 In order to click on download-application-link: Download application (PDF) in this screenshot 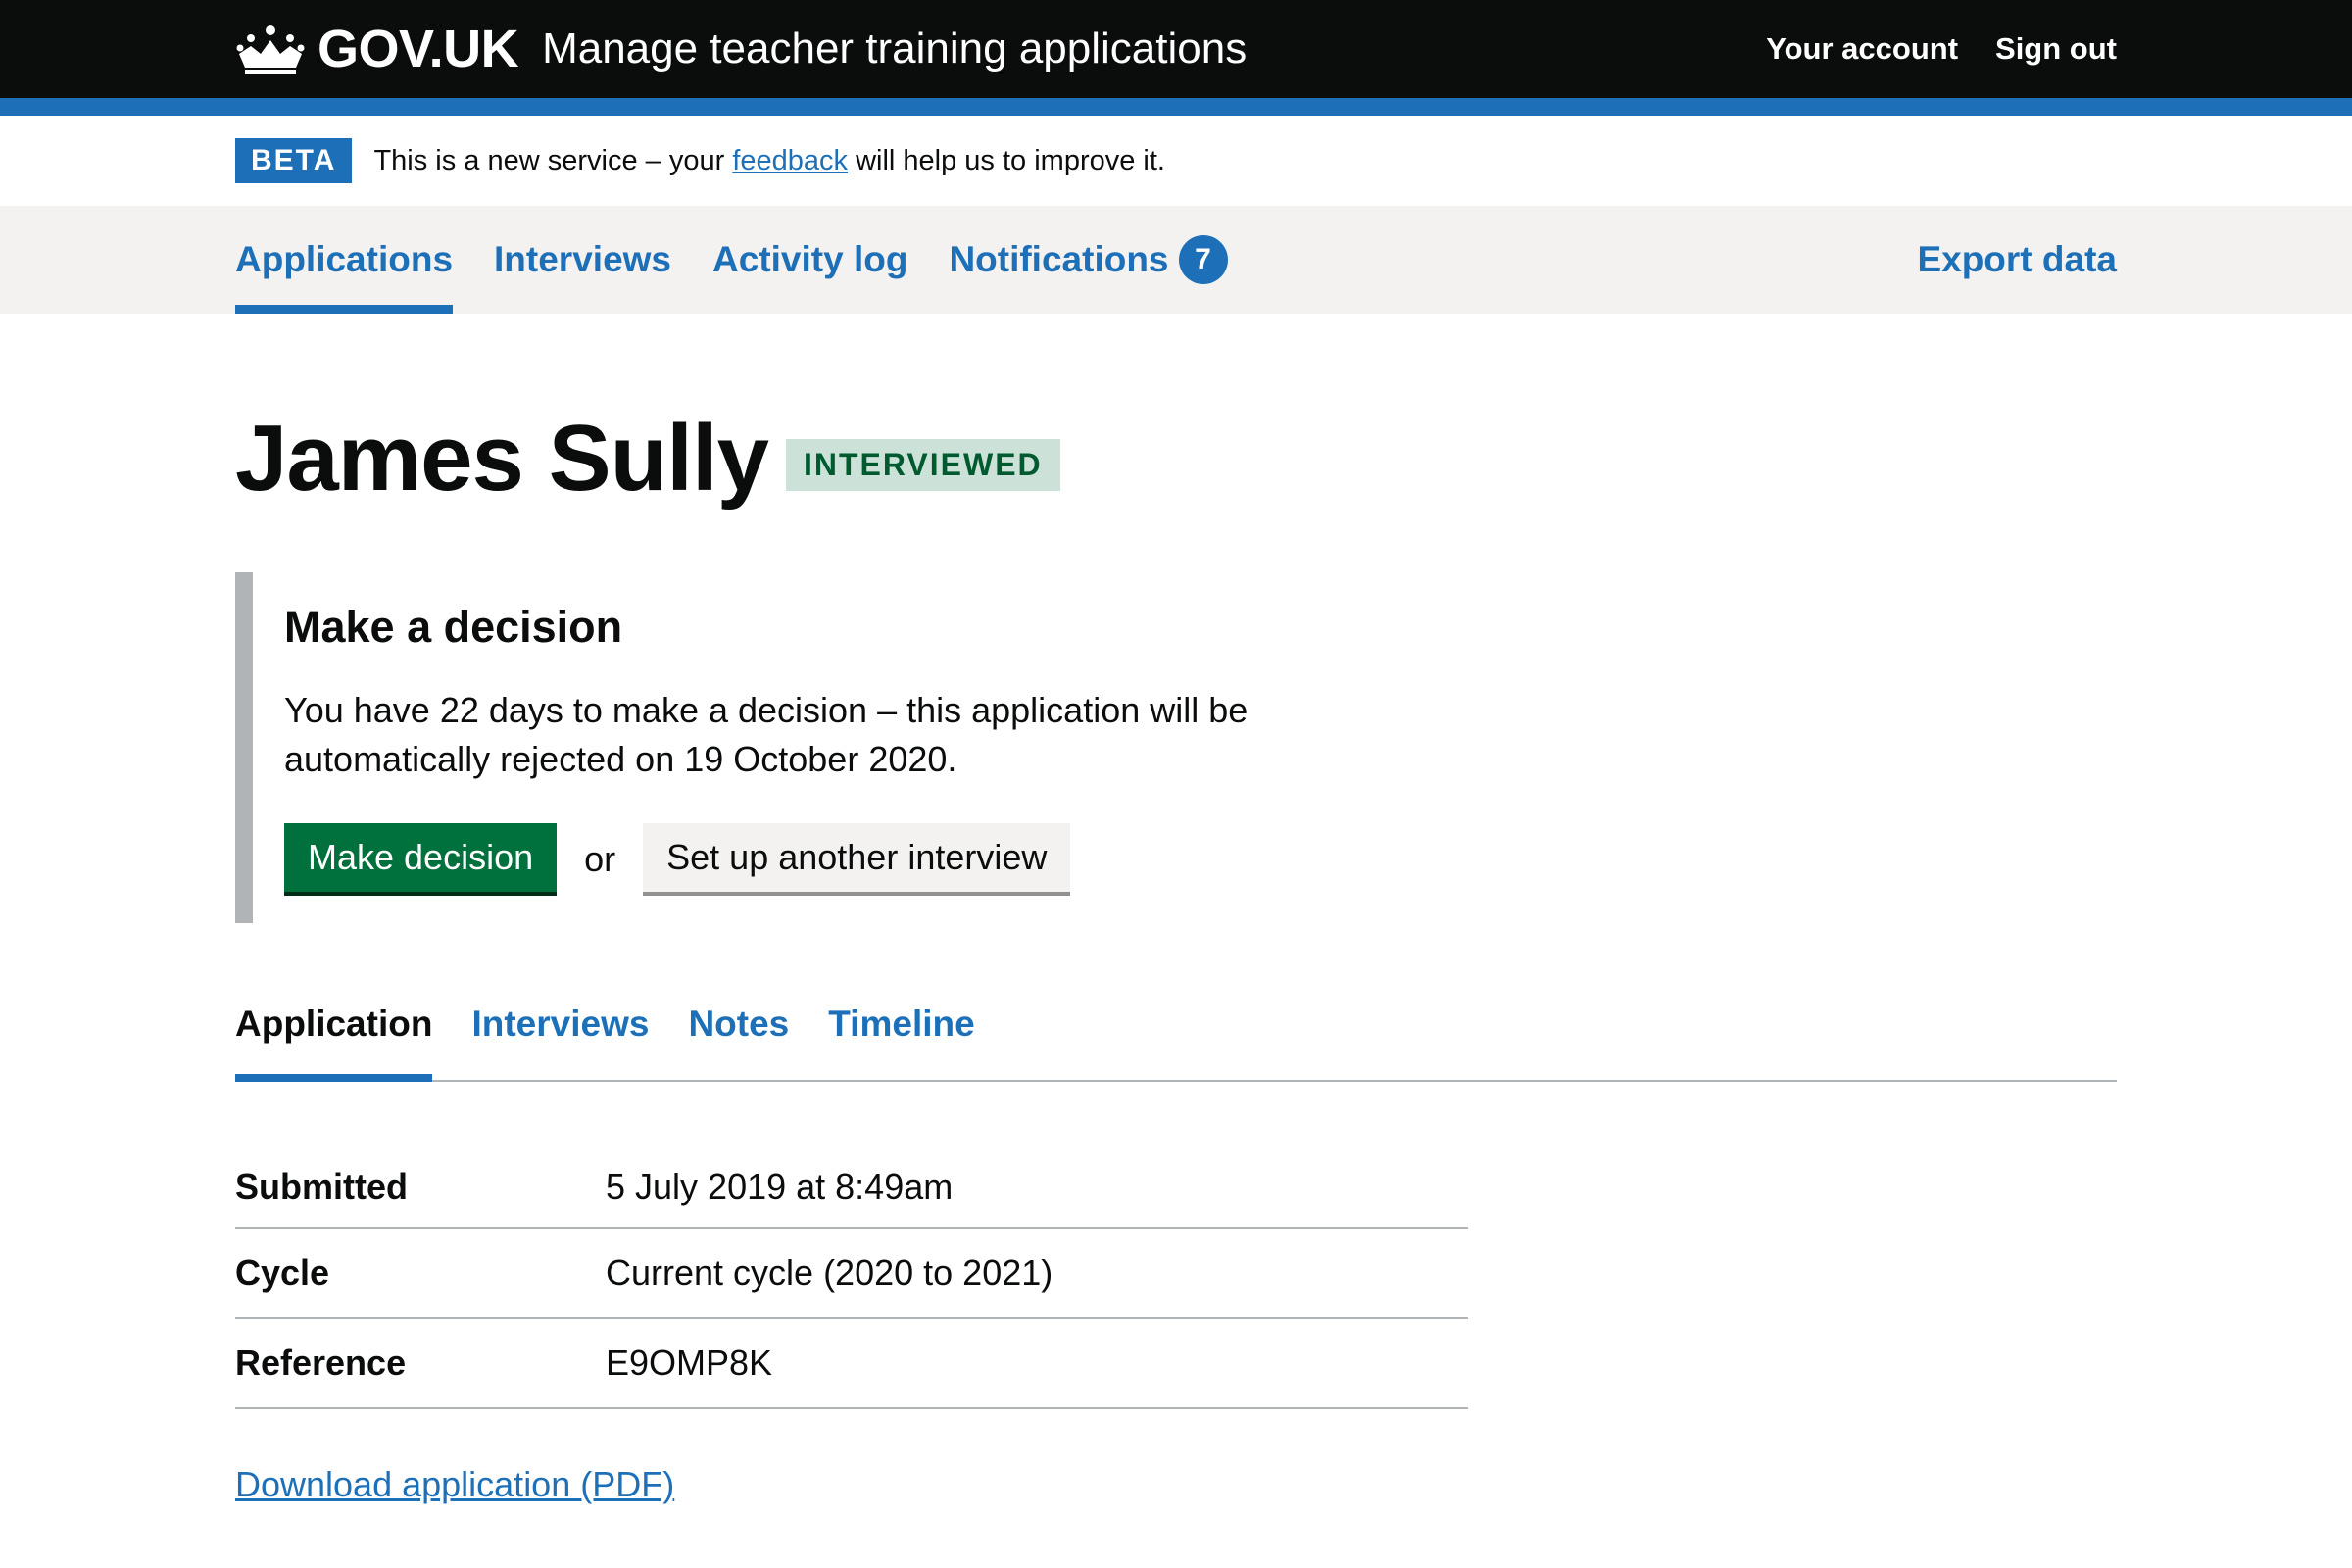, I will do `click(454, 1484)`.